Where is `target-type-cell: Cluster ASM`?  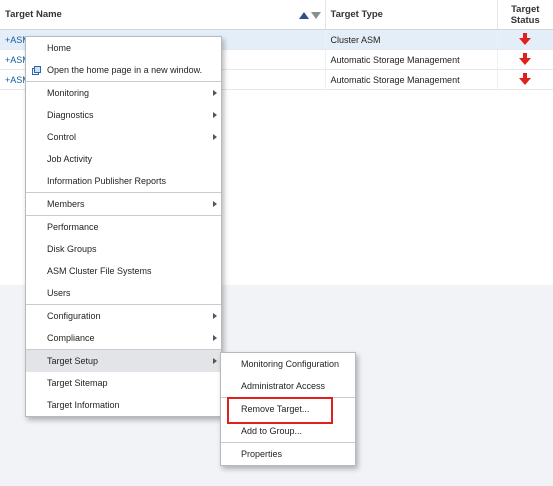 target-type-cell: Cluster ASM is located at coordinates (411, 39).